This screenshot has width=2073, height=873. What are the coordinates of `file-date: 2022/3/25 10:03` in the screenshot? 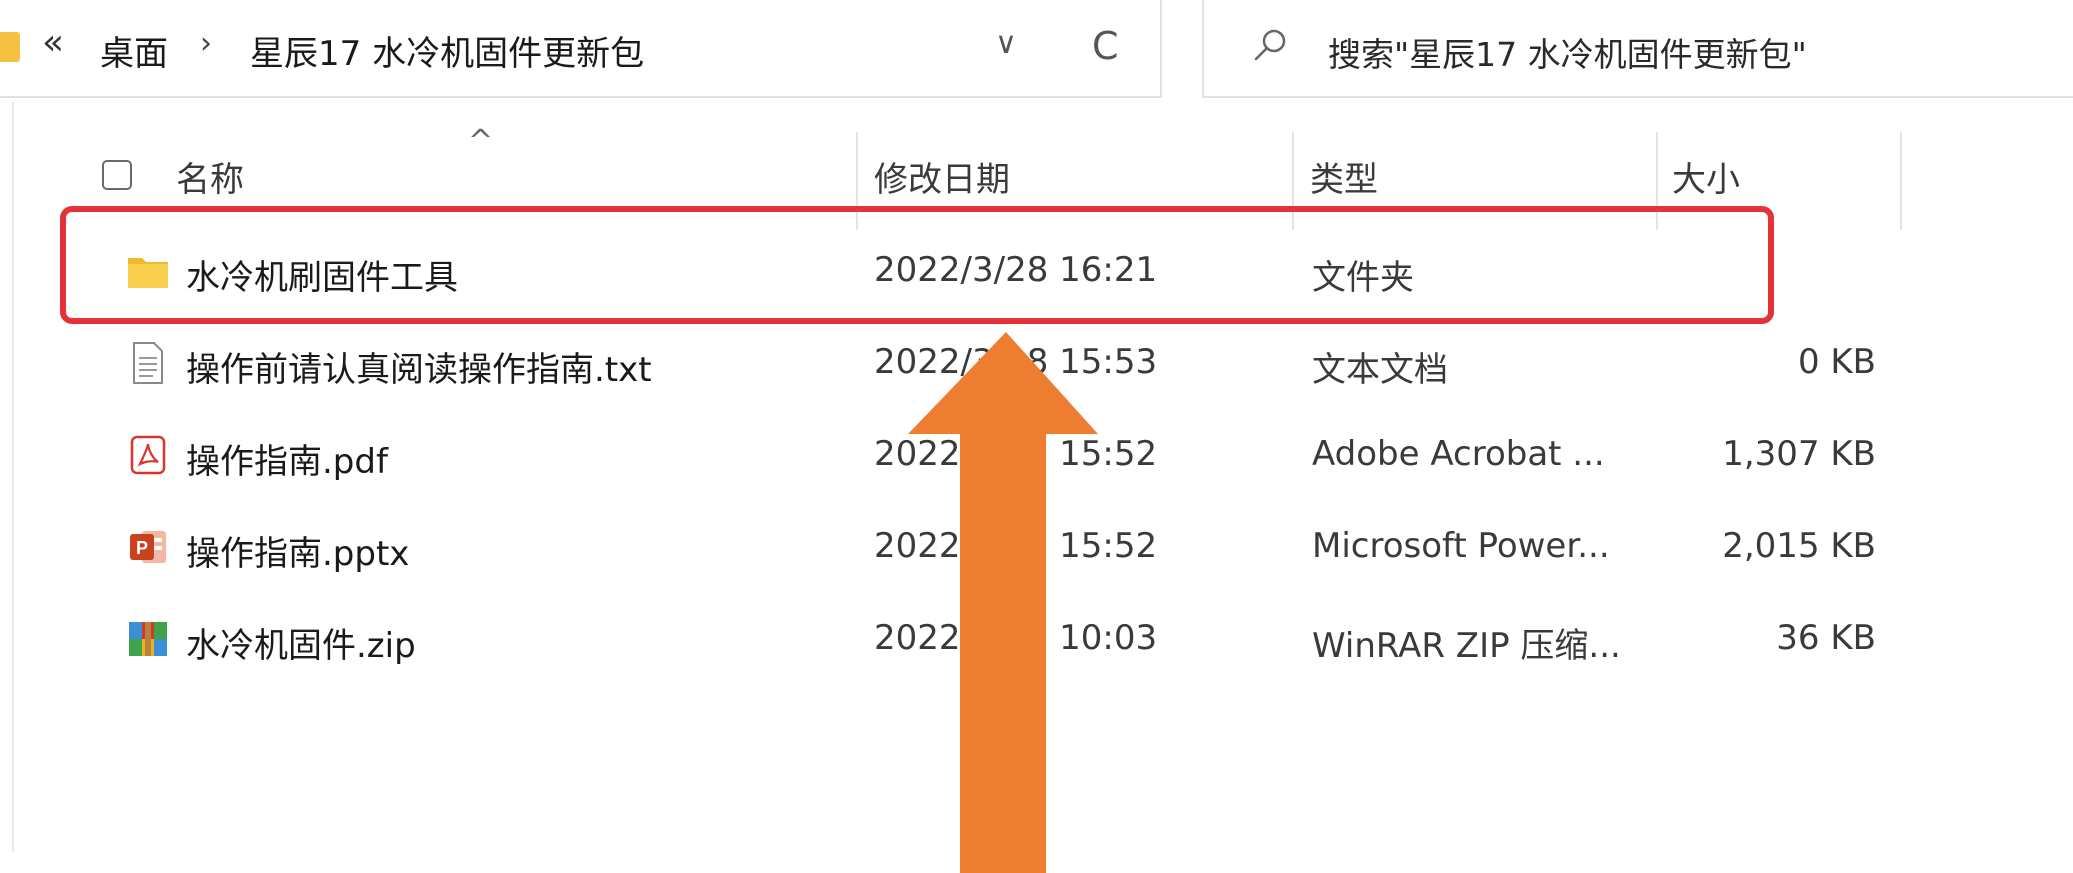 It's located at (1016, 638).